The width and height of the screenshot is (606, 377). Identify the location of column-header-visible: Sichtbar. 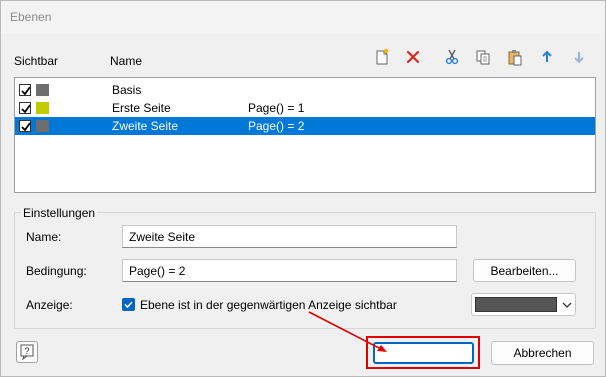
(36, 61).